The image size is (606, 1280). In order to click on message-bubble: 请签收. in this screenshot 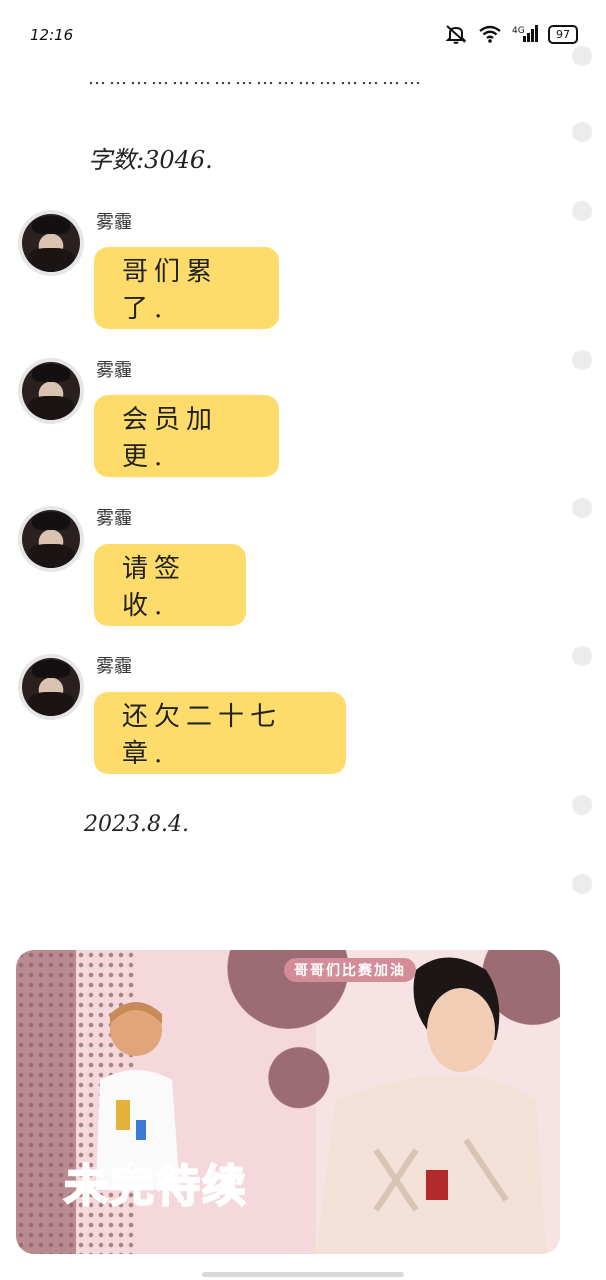, I will do `click(170, 585)`.